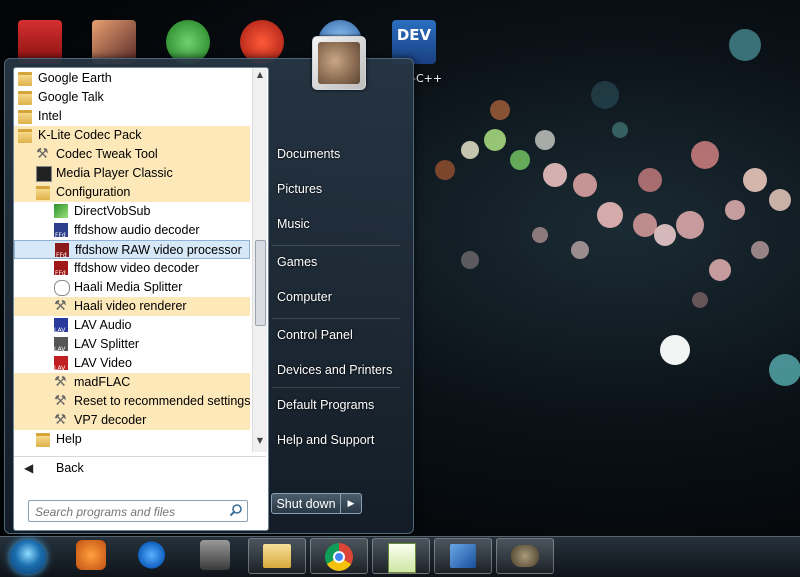 The width and height of the screenshot is (800, 577). I want to click on user-picture, so click(339, 63).